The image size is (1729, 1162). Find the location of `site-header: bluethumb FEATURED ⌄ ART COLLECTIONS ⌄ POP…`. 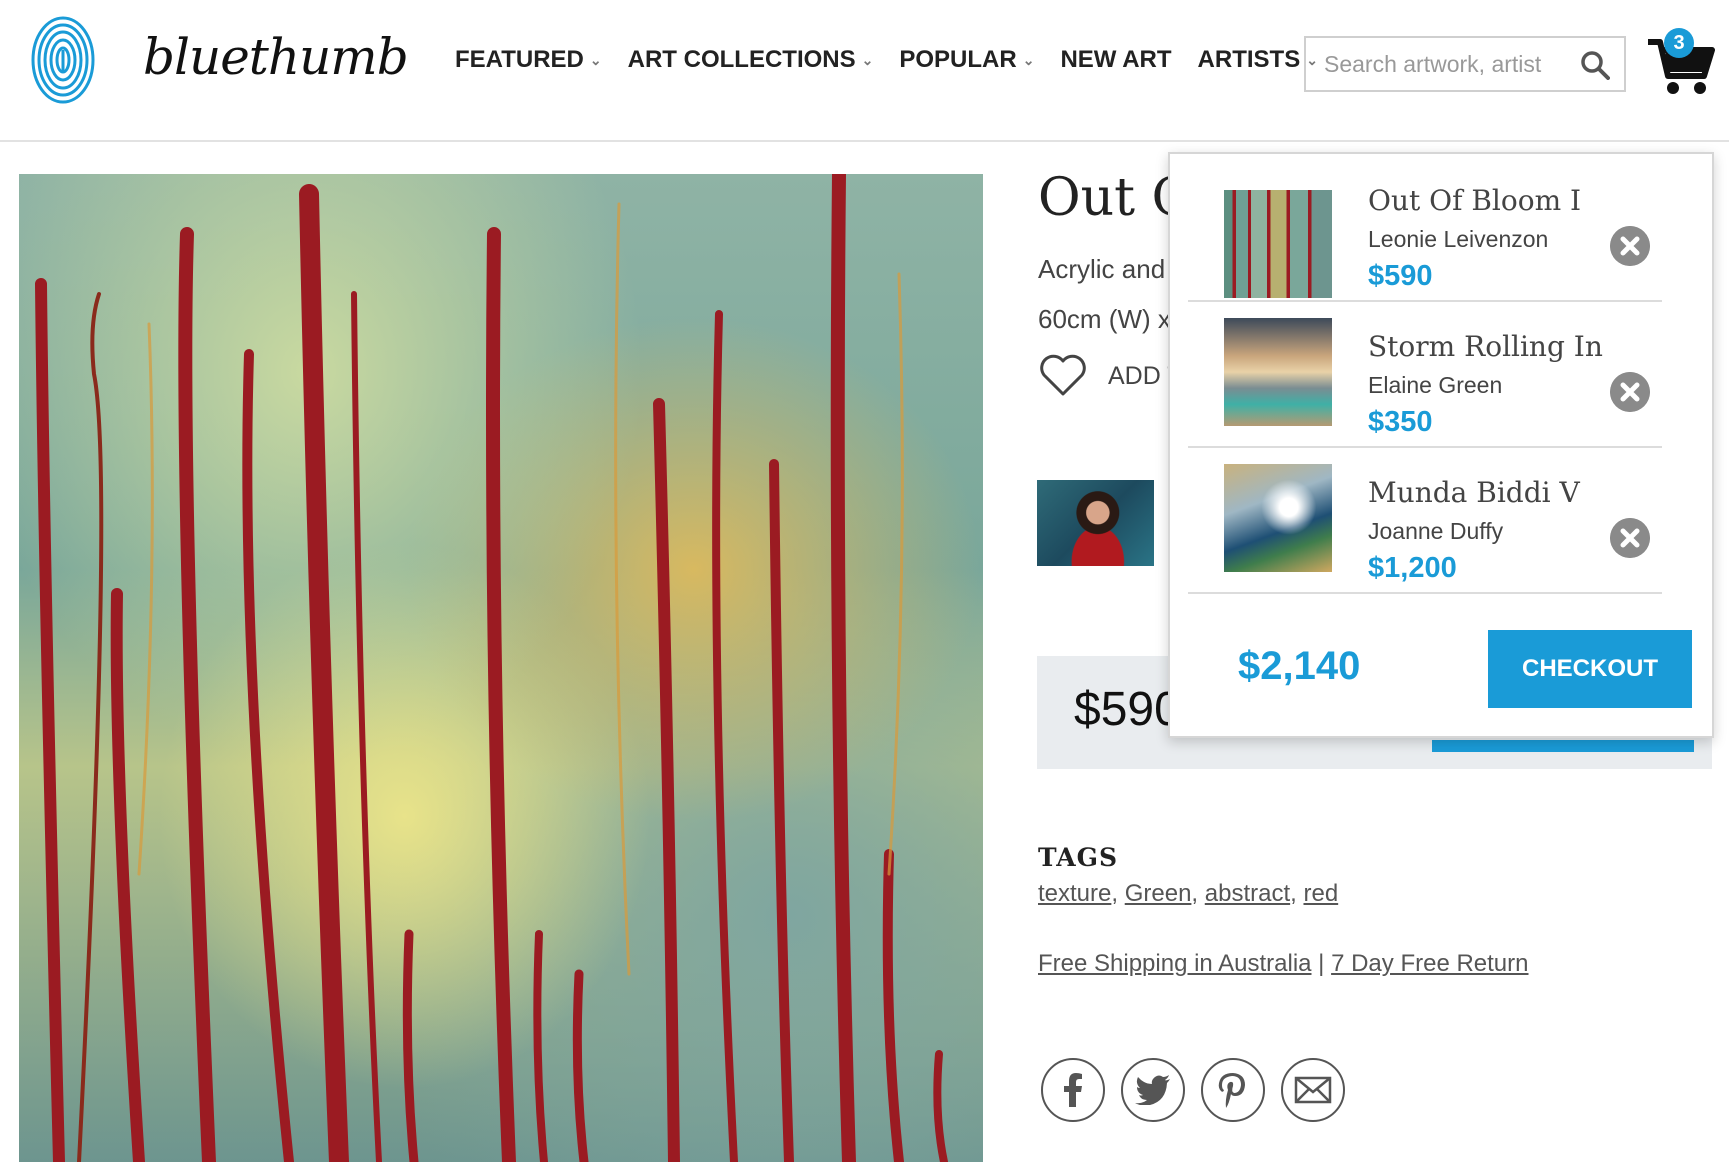

site-header: bluethumb FEATURED ⌄ ART COLLECTIONS ⌄ POP… is located at coordinates (864, 71).